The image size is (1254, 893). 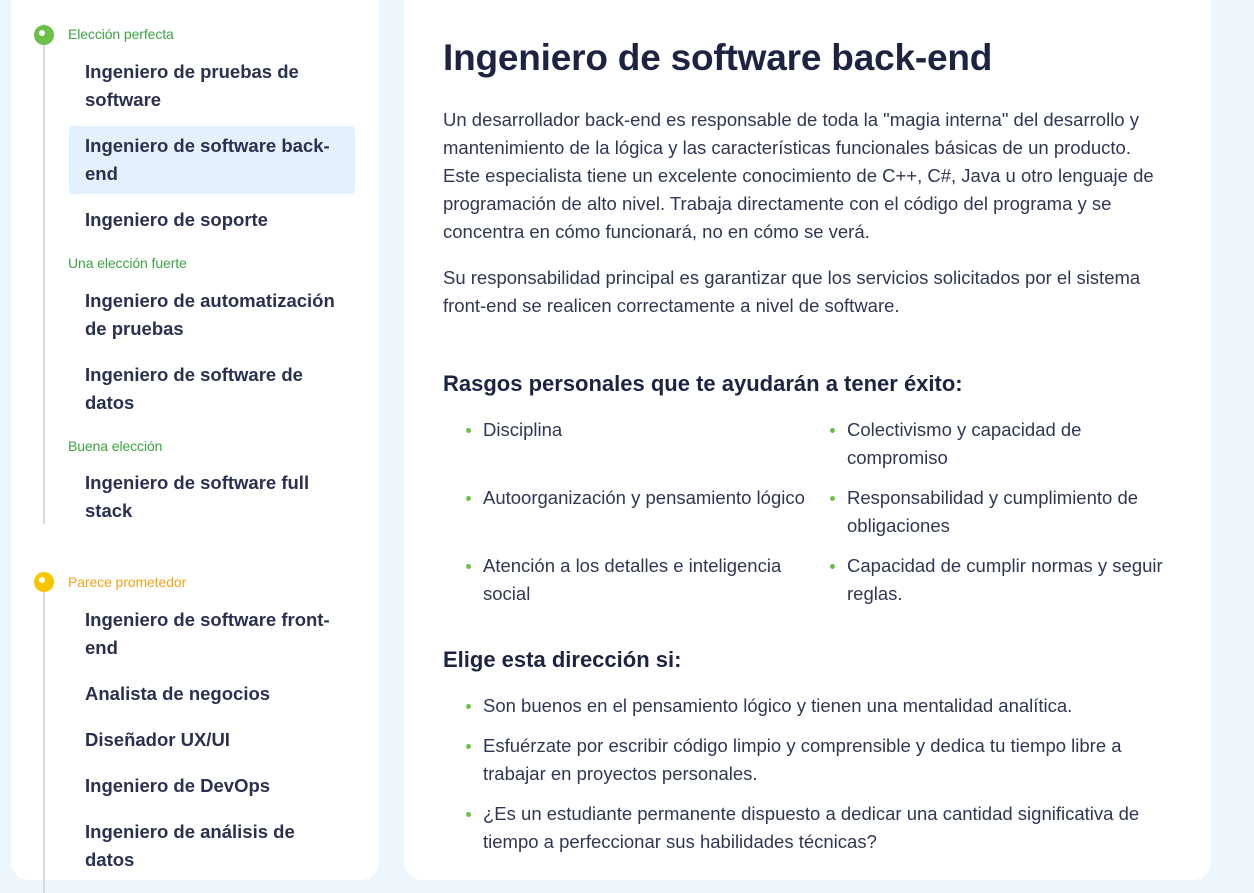 What do you see at coordinates (625, 444) in the screenshot?
I see `list-item: Disciplina` at bounding box center [625, 444].